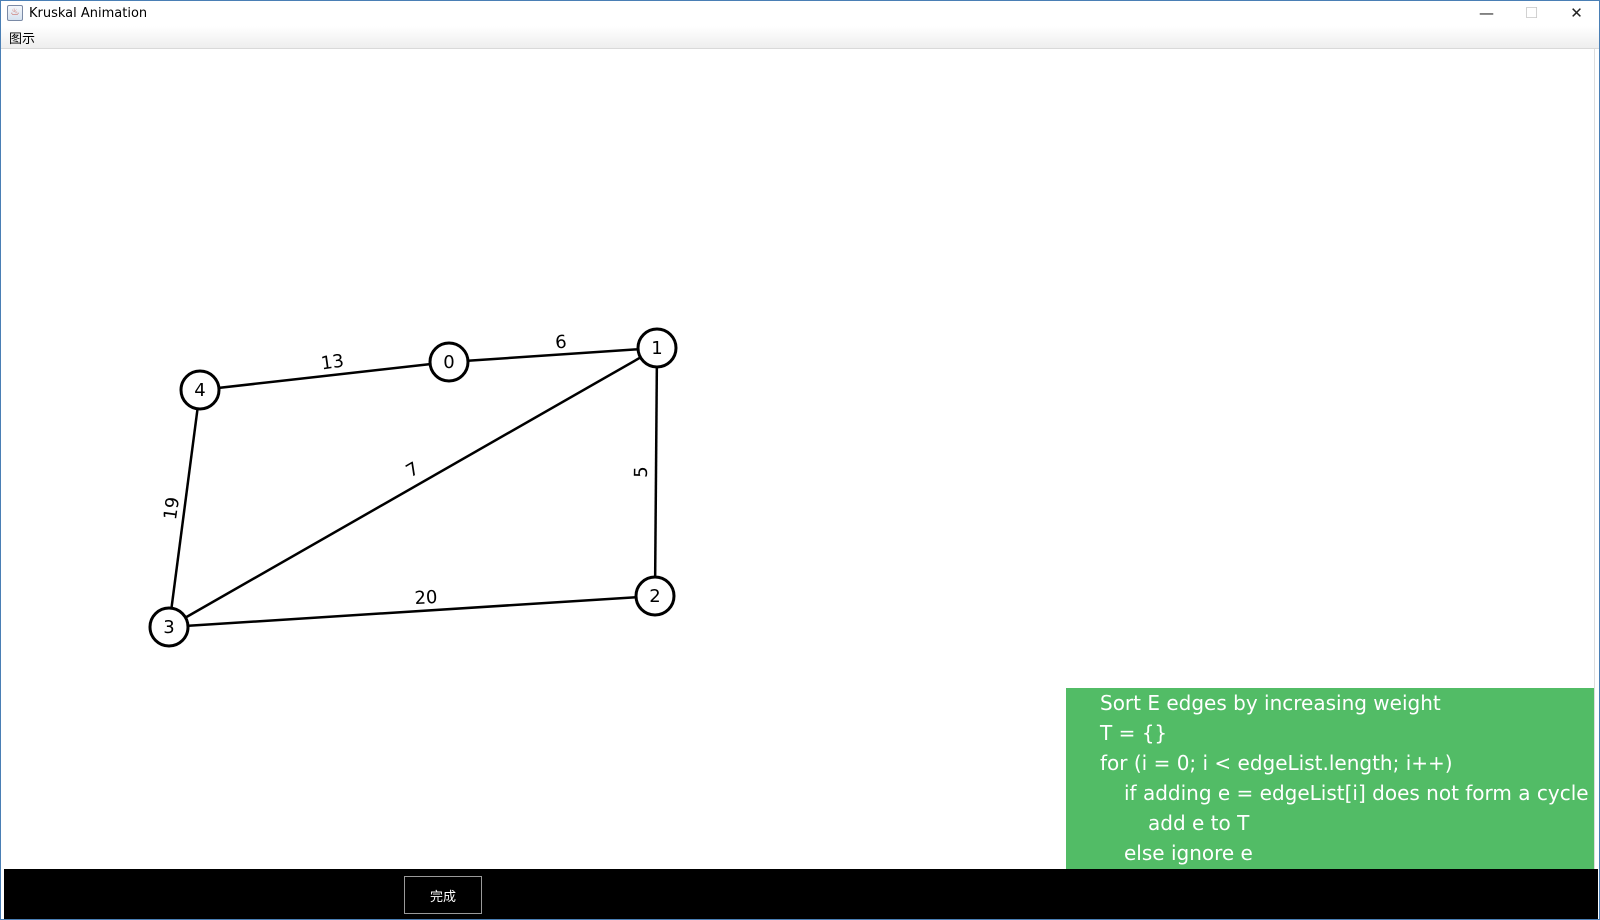  Describe the element at coordinates (172, 509) in the screenshot. I see `edge-weight-label: 19` at that location.